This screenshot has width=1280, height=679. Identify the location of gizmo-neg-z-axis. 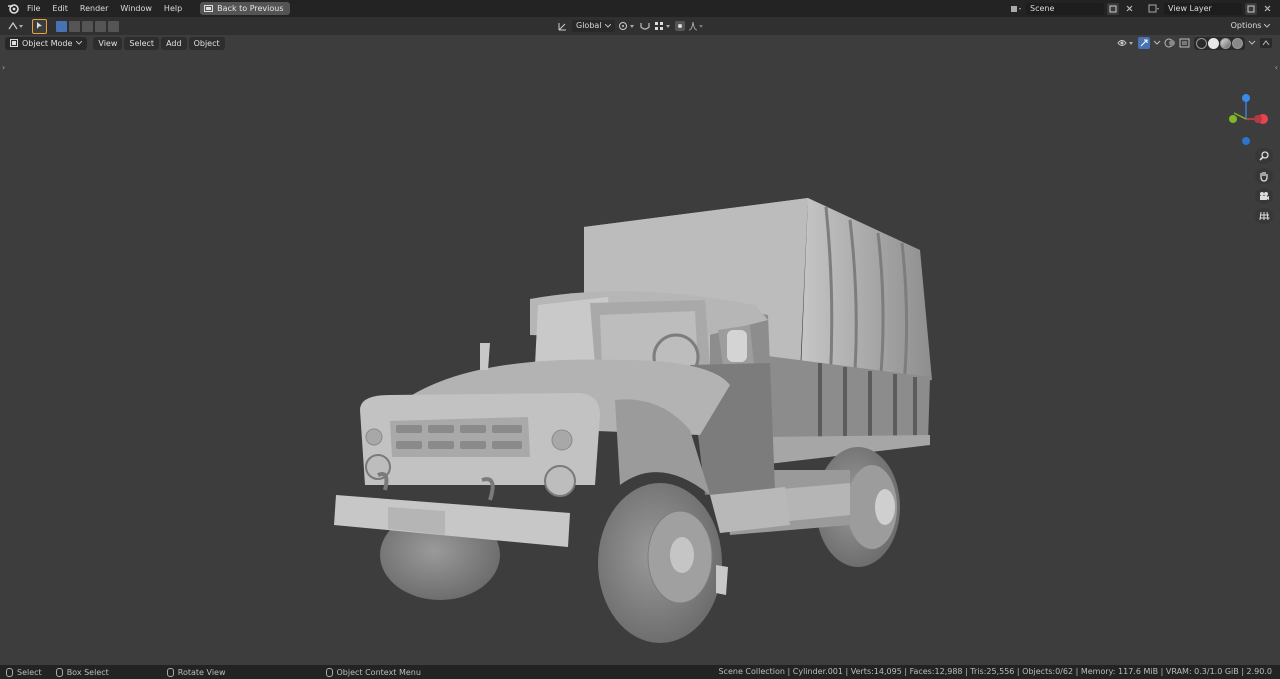
(1246, 141).